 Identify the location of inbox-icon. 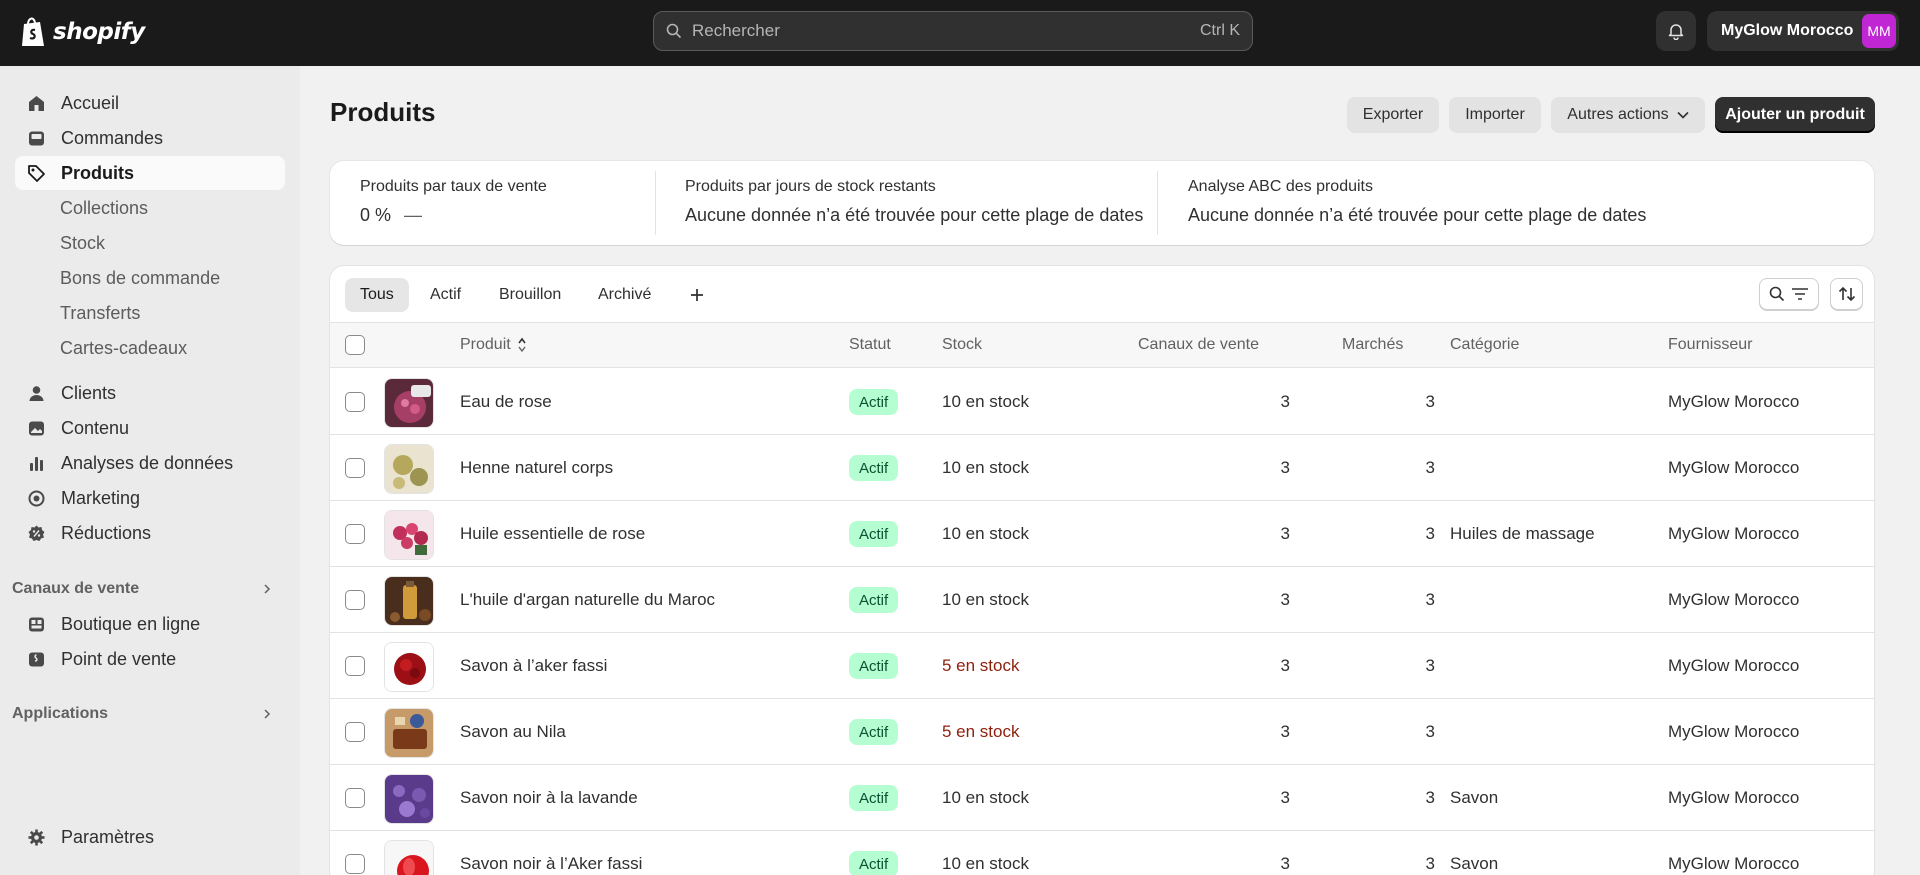
(36, 138).